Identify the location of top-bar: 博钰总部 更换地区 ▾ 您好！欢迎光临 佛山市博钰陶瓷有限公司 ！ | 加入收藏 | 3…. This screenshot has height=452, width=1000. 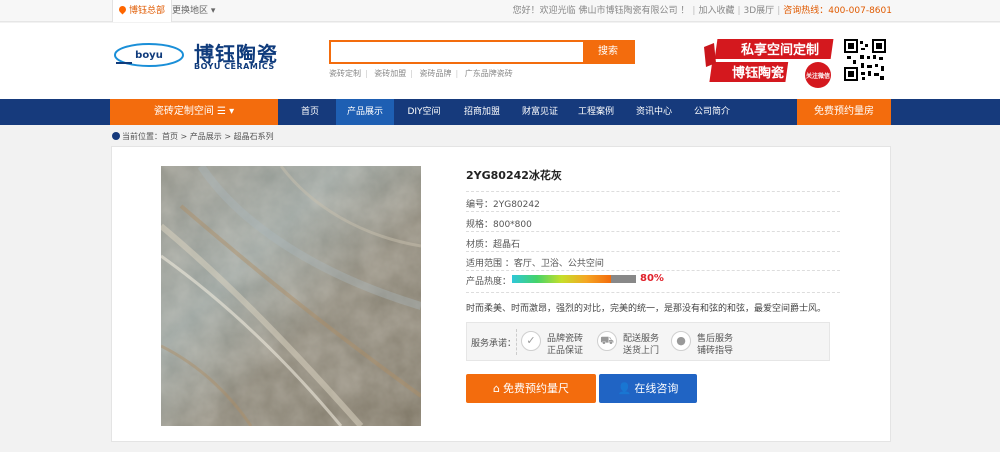
(500, 11).